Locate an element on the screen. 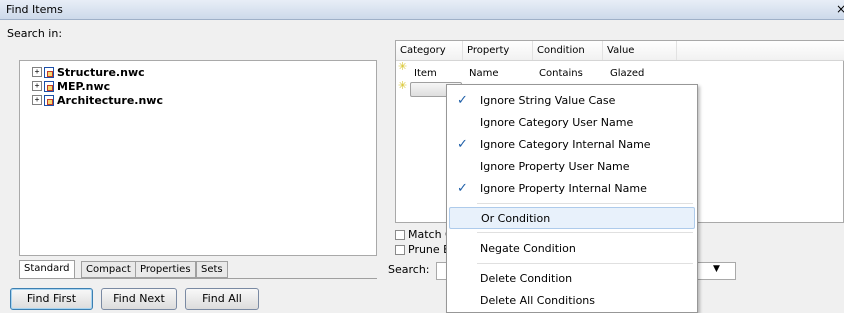  menu-item-delete-condition: Delete Condition is located at coordinates (572, 279).